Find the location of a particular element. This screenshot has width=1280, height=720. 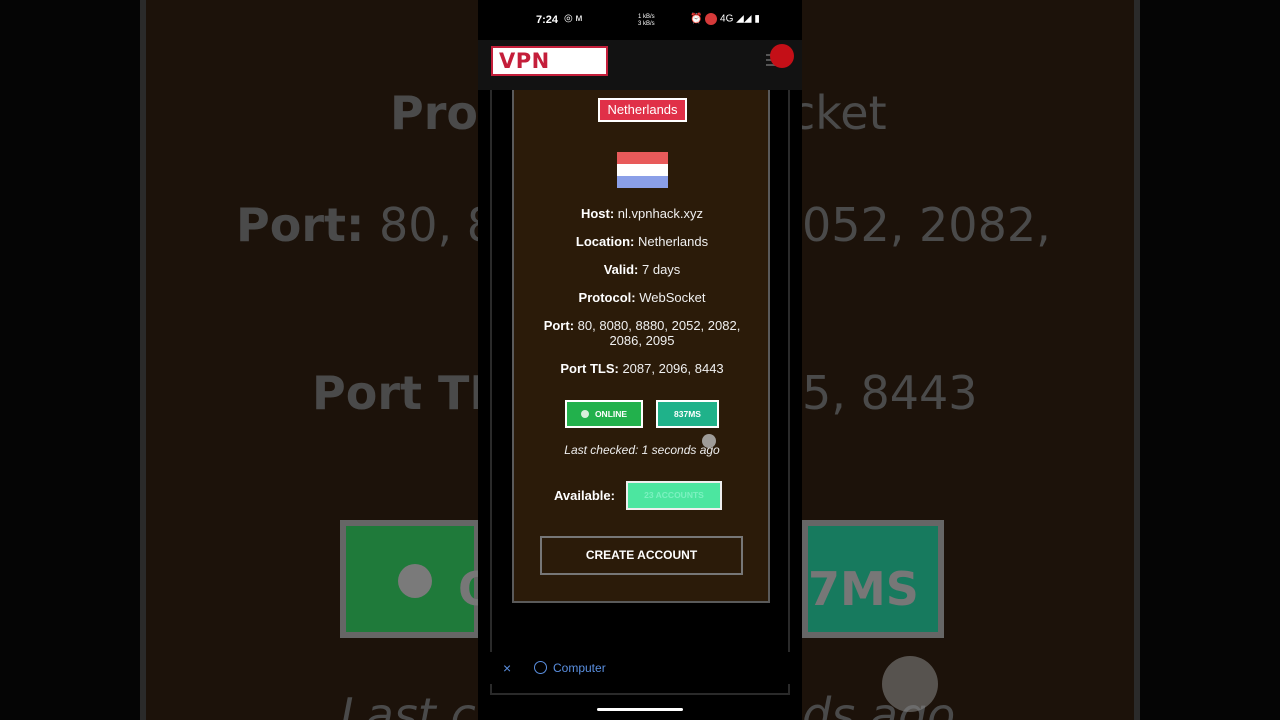

last-checked-text: Last checked: 1 seconds ago is located at coordinates (642, 450).